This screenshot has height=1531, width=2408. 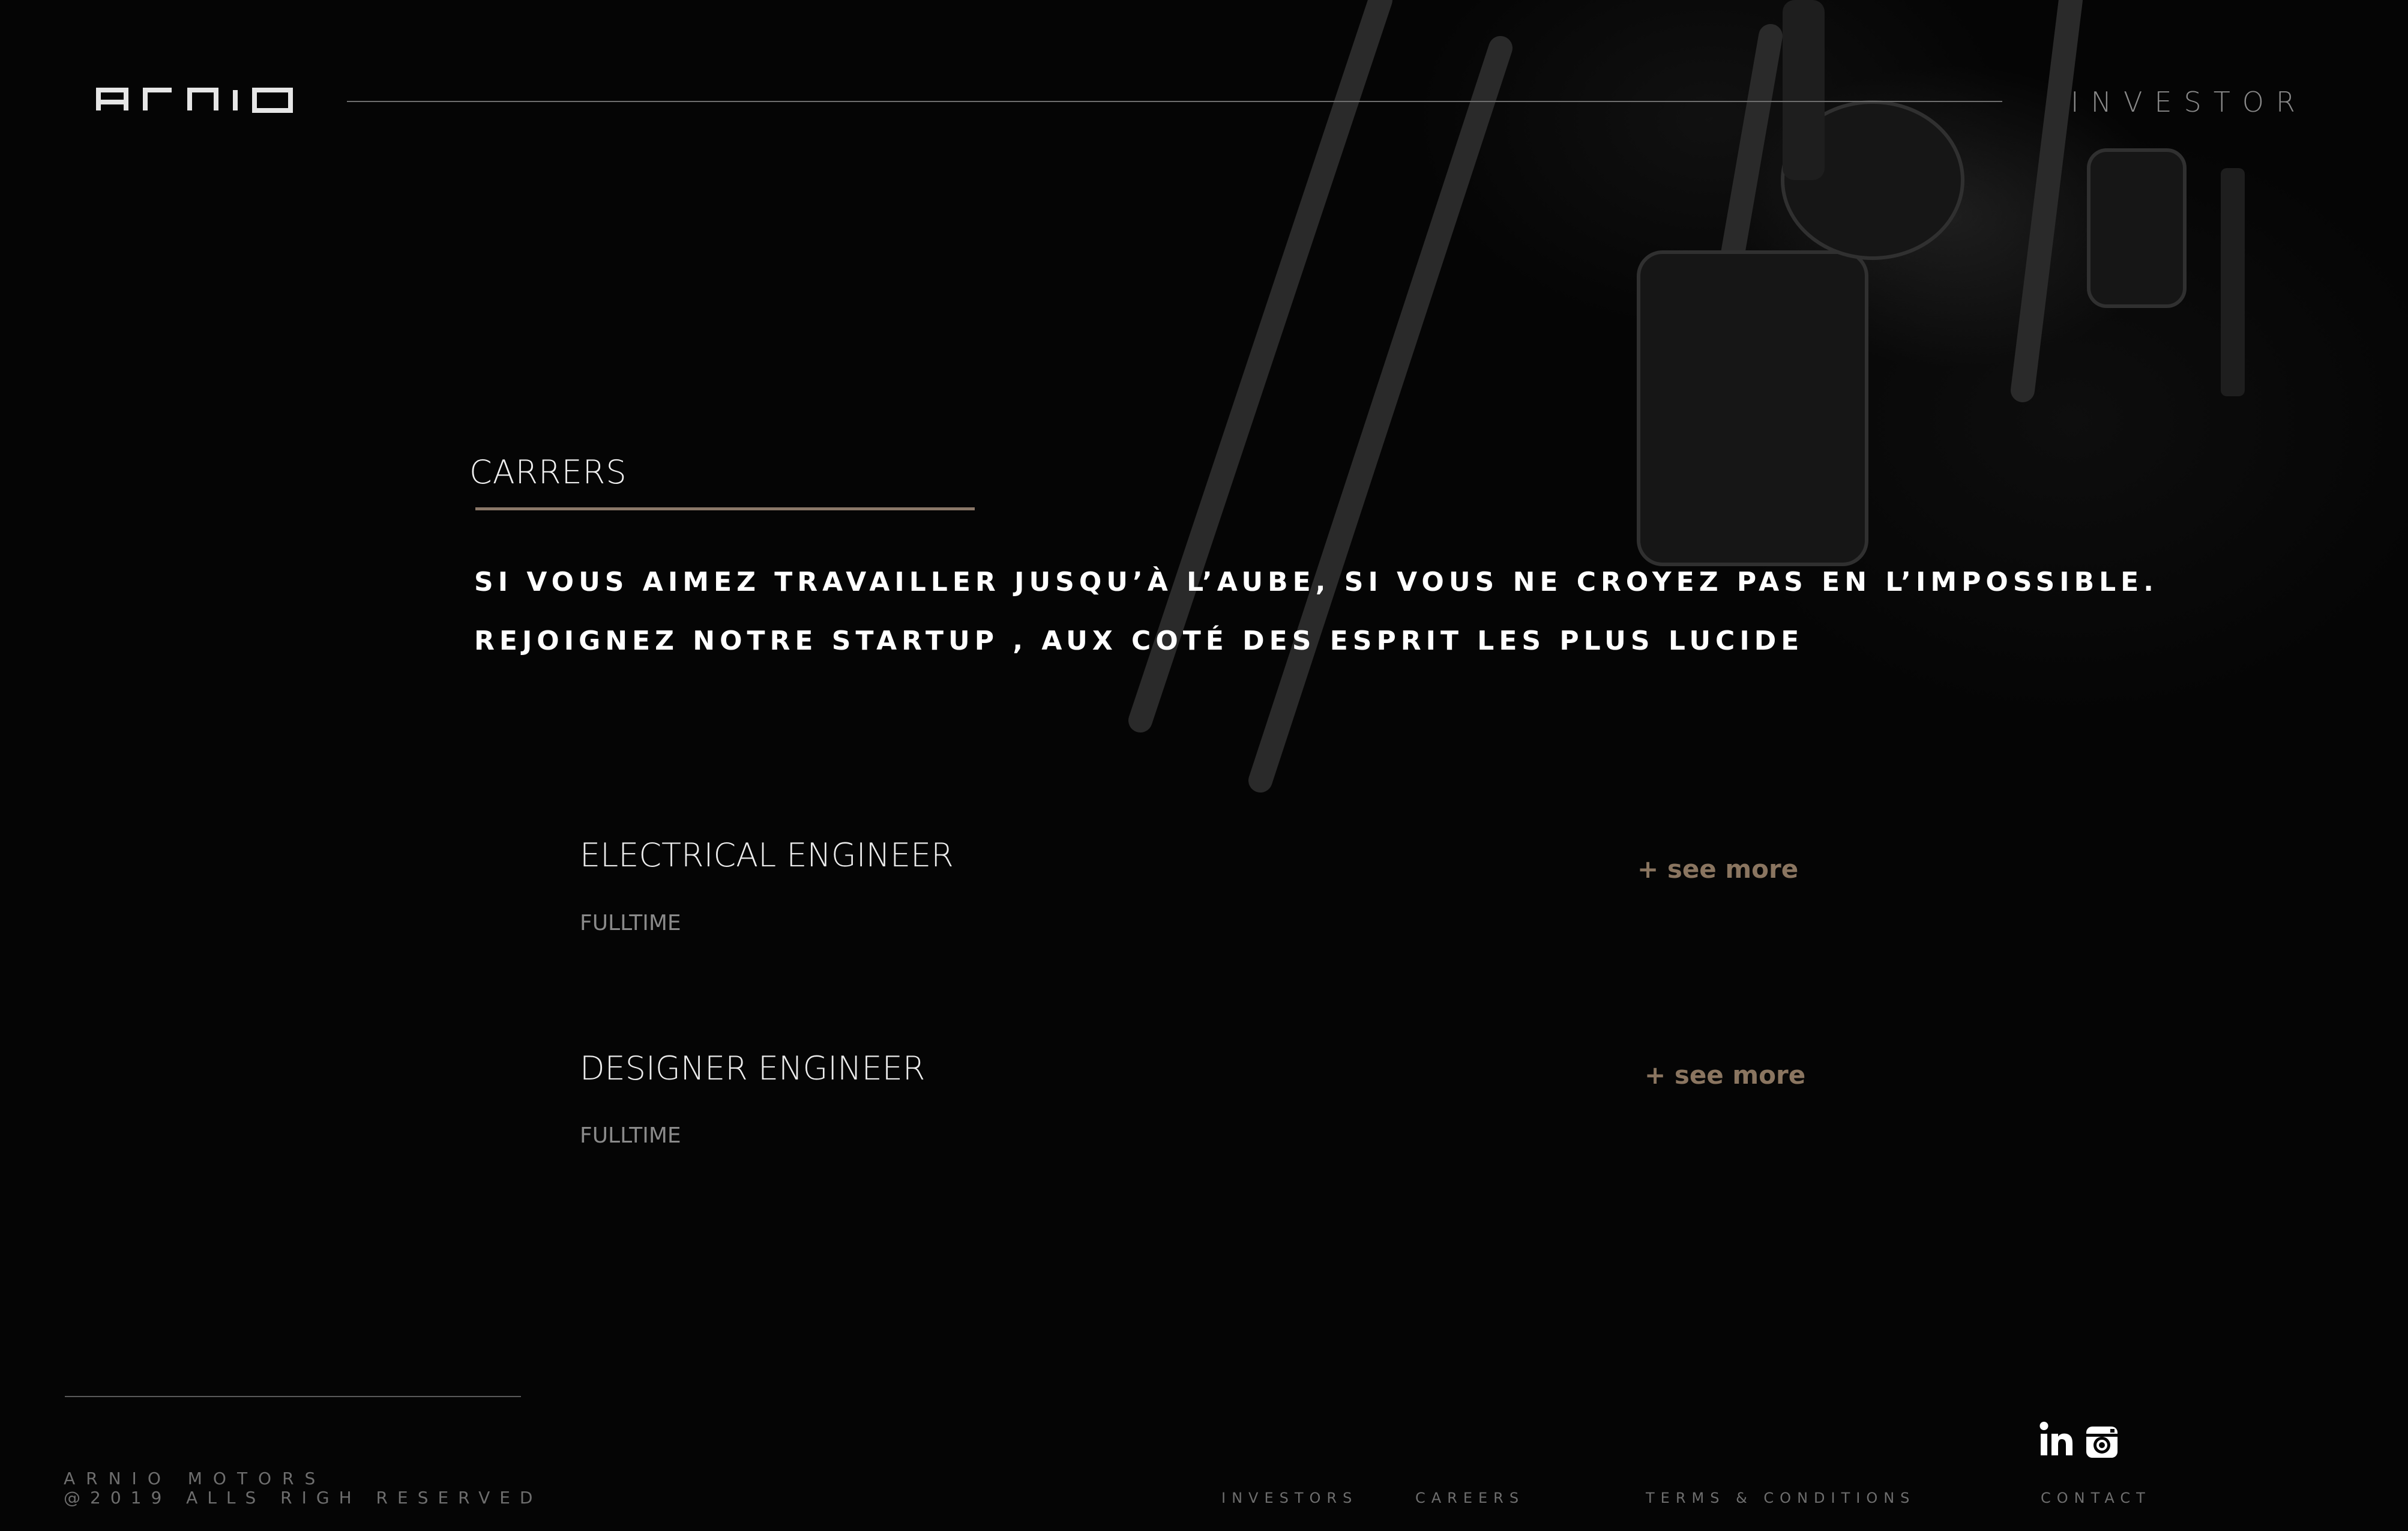 What do you see at coordinates (2102, 1442) in the screenshot?
I see `instagram-icon` at bounding box center [2102, 1442].